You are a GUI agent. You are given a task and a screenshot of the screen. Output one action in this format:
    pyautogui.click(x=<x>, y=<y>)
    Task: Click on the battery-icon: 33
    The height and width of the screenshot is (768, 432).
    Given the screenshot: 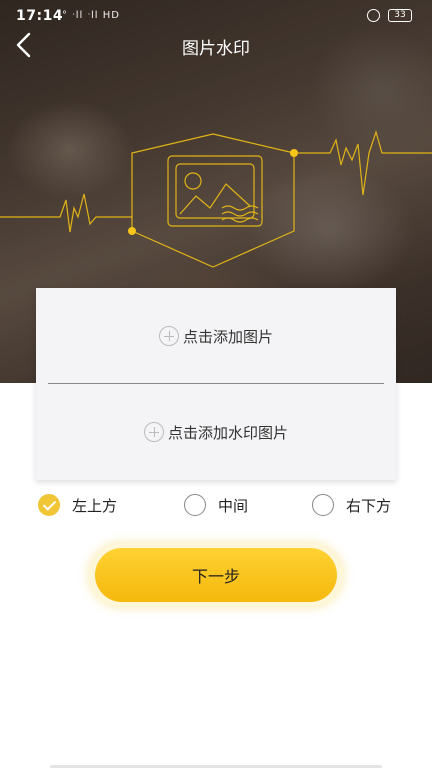 What is the action you would take?
    pyautogui.click(x=400, y=15)
    